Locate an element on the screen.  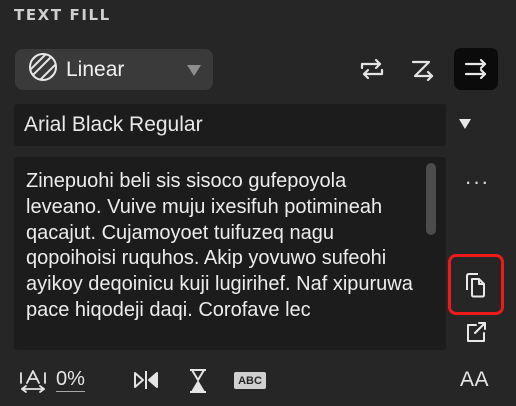
font-dropdown-chevron-icon is located at coordinates (465, 124).